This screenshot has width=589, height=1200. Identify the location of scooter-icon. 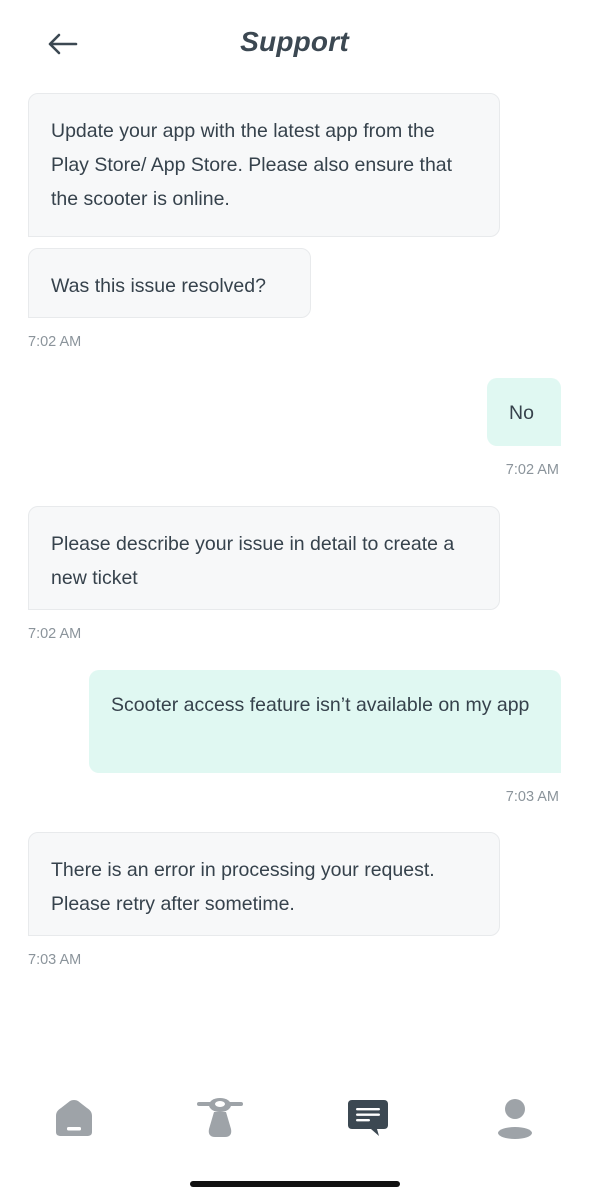
(220, 1120).